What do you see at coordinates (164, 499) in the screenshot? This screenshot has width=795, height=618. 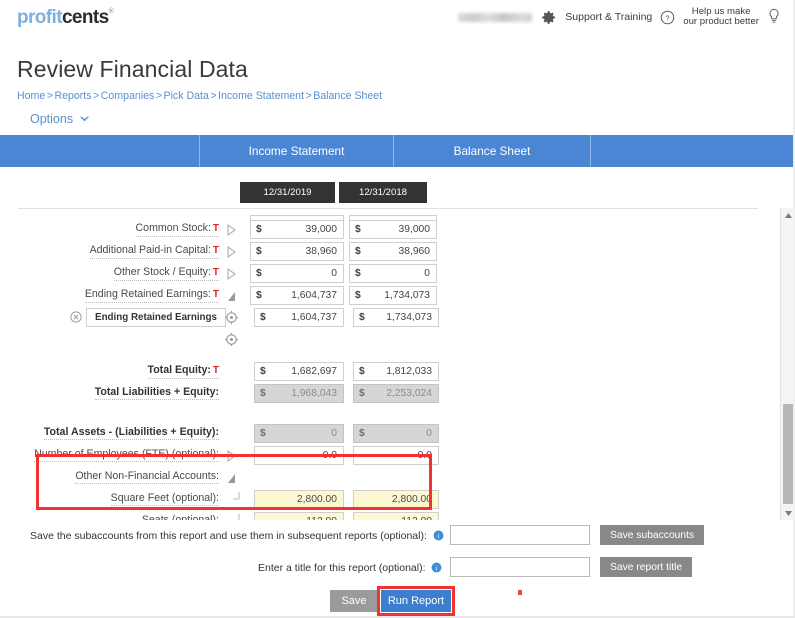 I see `row-label-square-feet: Square Feet (optional):` at bounding box center [164, 499].